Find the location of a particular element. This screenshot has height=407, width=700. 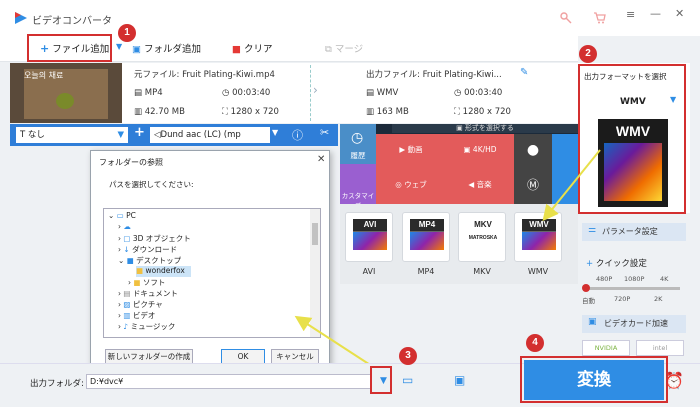

key-icon is located at coordinates (566, 18).